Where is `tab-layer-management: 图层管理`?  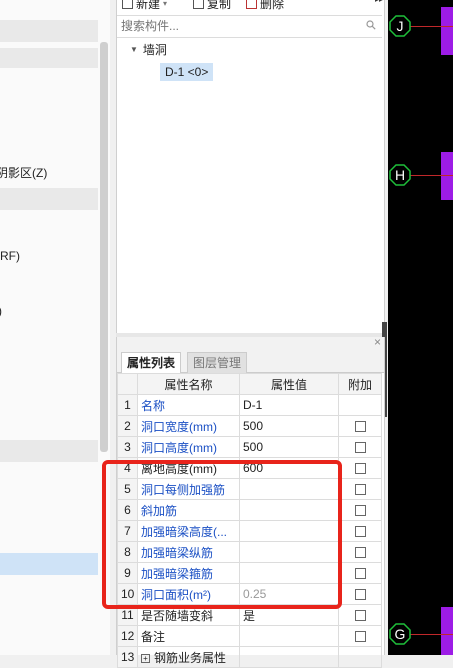 tab-layer-management: 图层管理 is located at coordinates (217, 362).